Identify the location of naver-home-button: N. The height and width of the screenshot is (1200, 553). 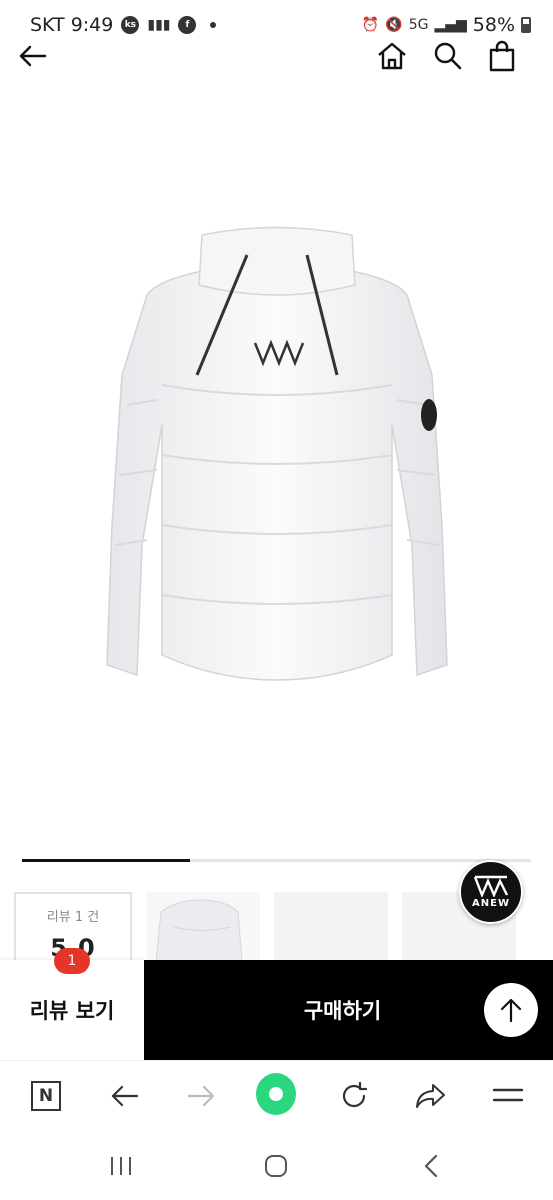
(46, 1096).